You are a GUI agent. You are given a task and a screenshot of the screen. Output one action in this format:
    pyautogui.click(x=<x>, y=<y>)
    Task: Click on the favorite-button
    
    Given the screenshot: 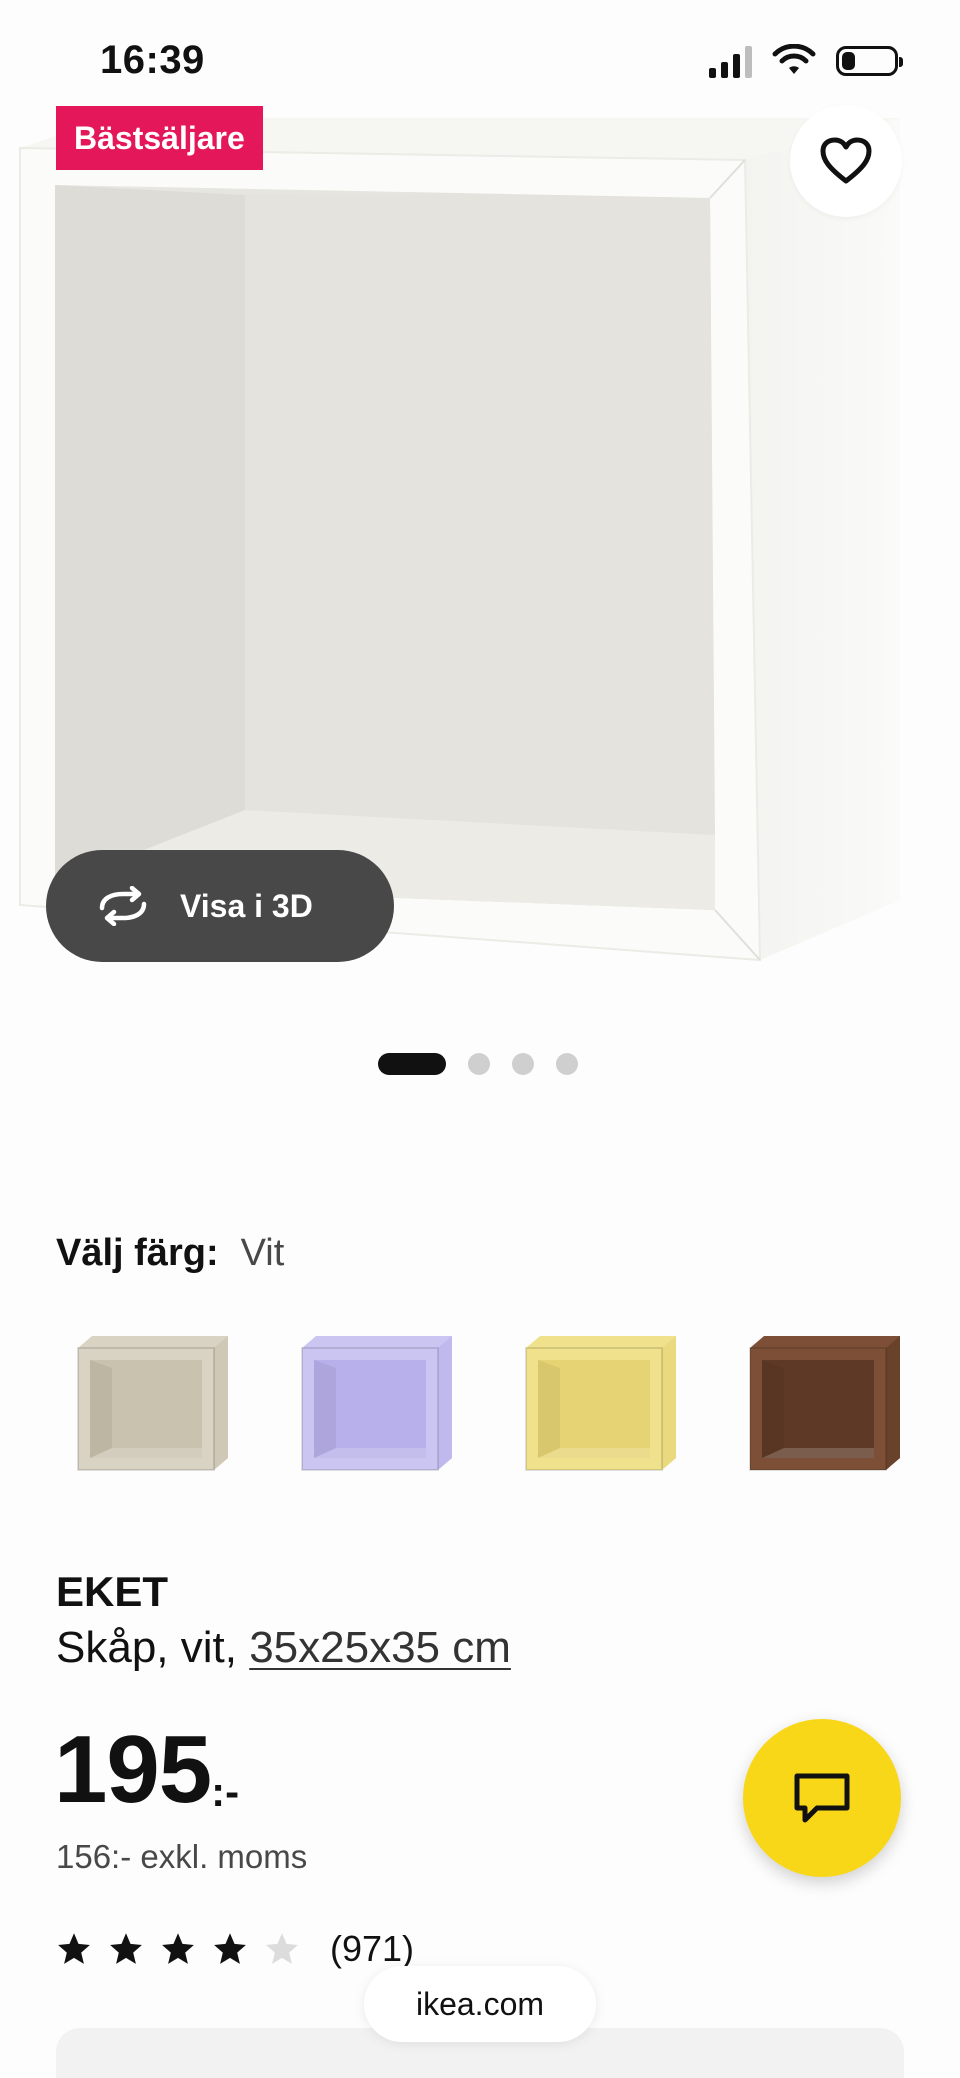 What is the action you would take?
    pyautogui.click(x=846, y=161)
    